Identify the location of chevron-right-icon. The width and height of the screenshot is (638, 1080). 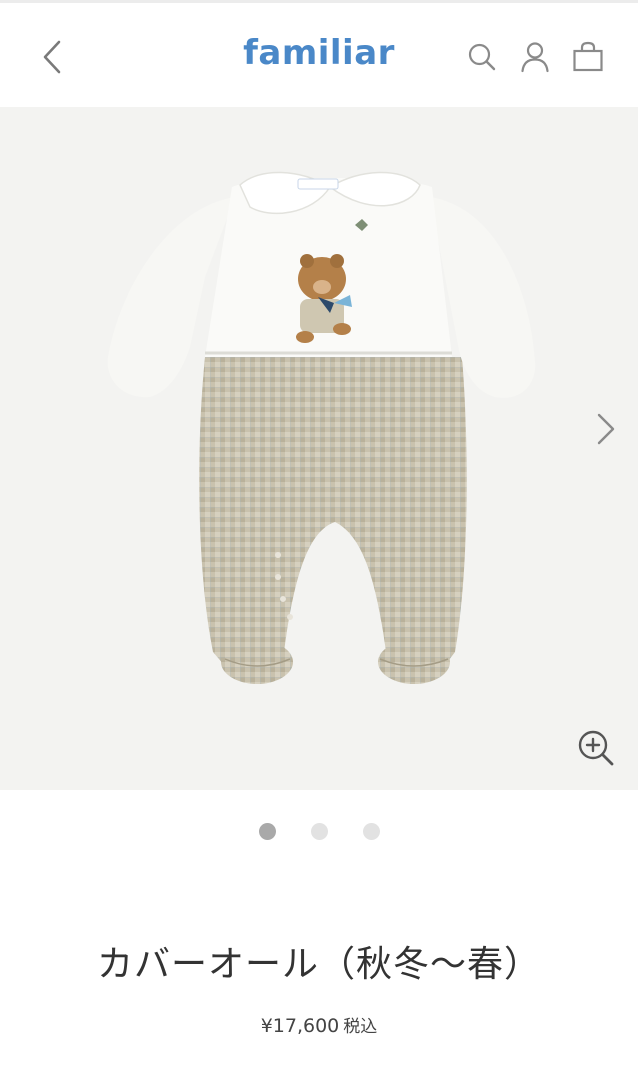
(606, 429).